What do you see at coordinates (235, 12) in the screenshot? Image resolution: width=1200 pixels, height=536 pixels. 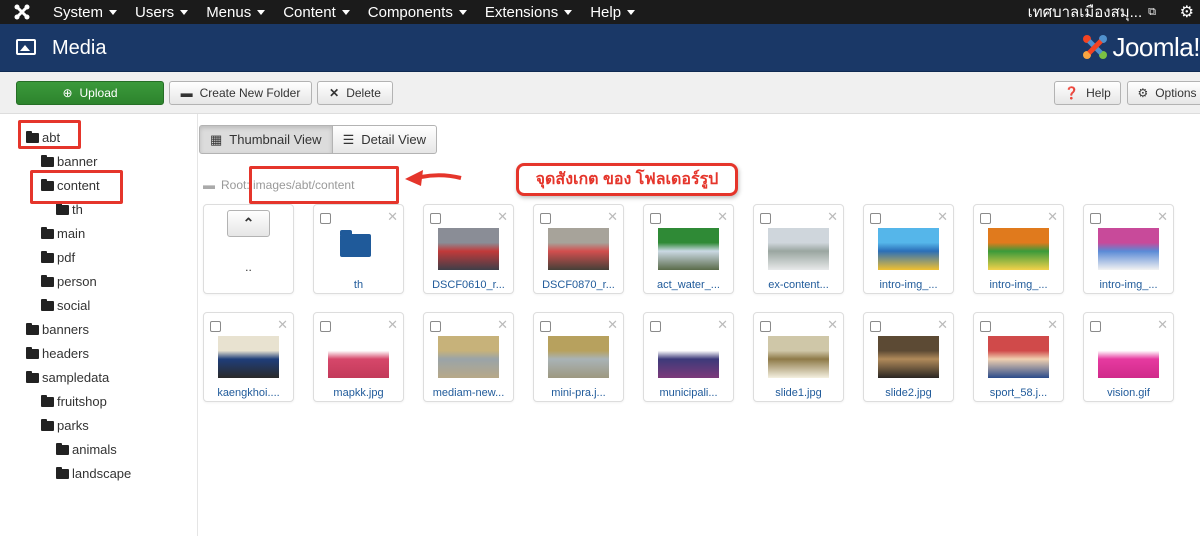 I see `menu-menus: Menus` at bounding box center [235, 12].